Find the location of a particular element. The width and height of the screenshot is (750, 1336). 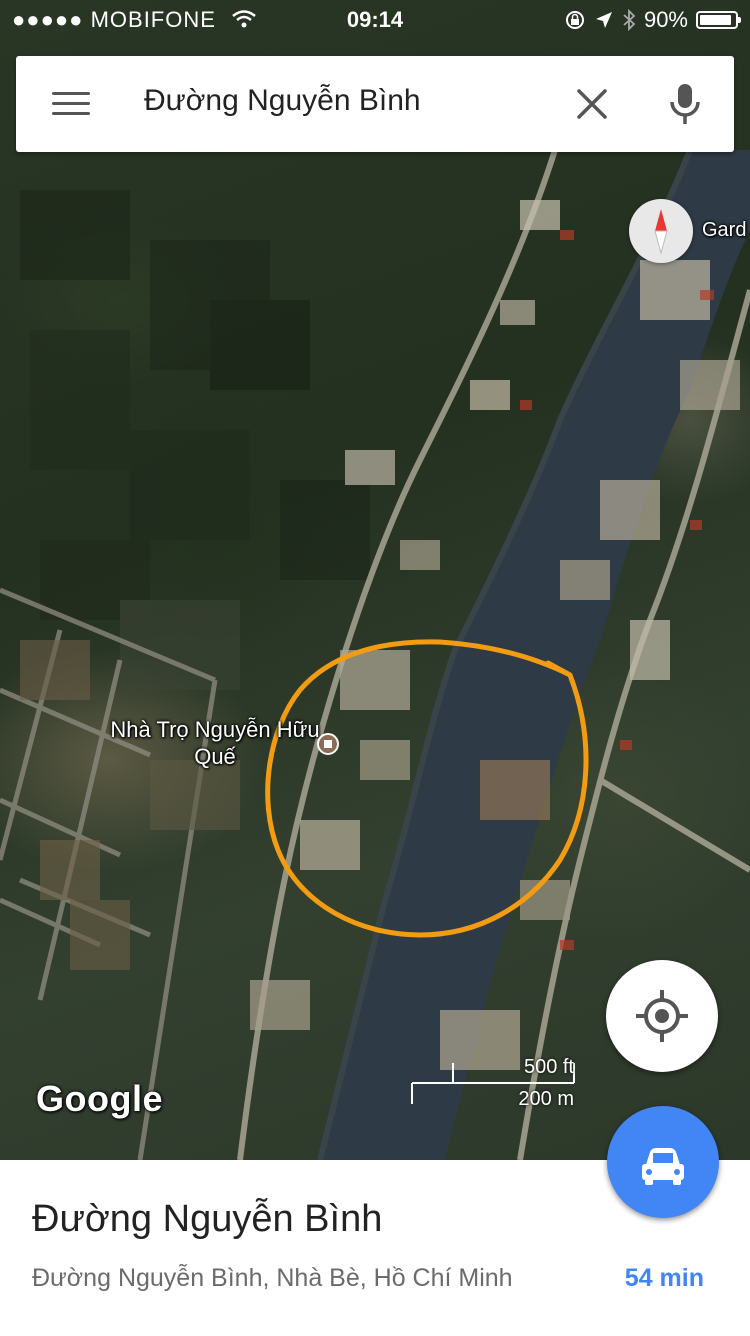

location-arrow-icon is located at coordinates (603, 20).